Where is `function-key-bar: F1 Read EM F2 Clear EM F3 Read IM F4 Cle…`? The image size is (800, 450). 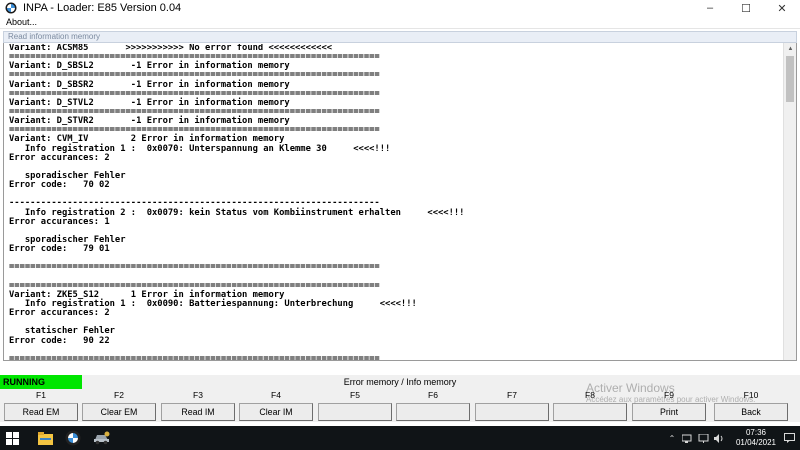 function-key-bar: F1 Read EM F2 Clear EM F3 Read IM F4 Cle… is located at coordinates (400, 405).